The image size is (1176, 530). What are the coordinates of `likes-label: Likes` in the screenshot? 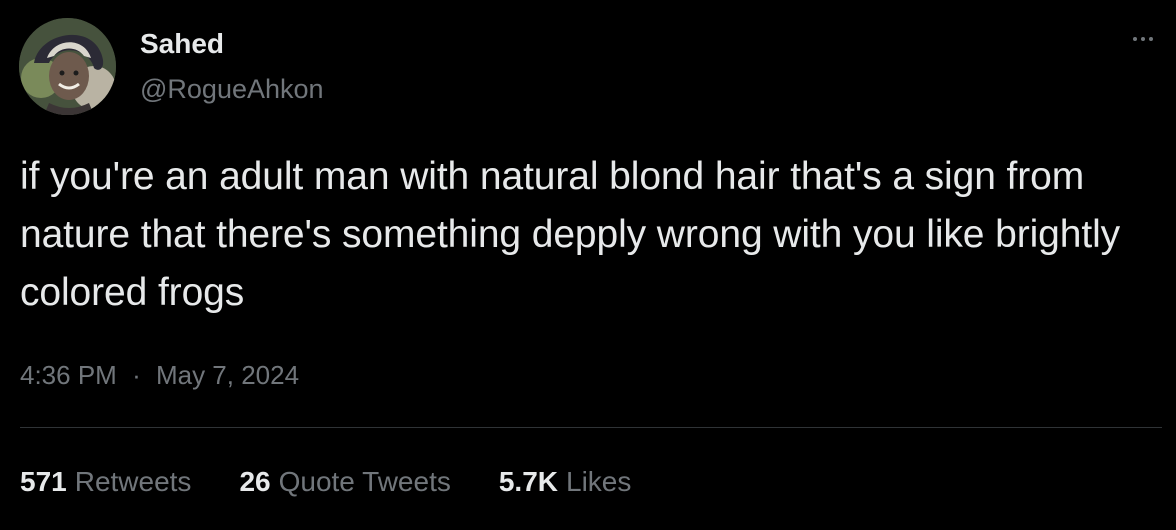 It's located at (599, 481).